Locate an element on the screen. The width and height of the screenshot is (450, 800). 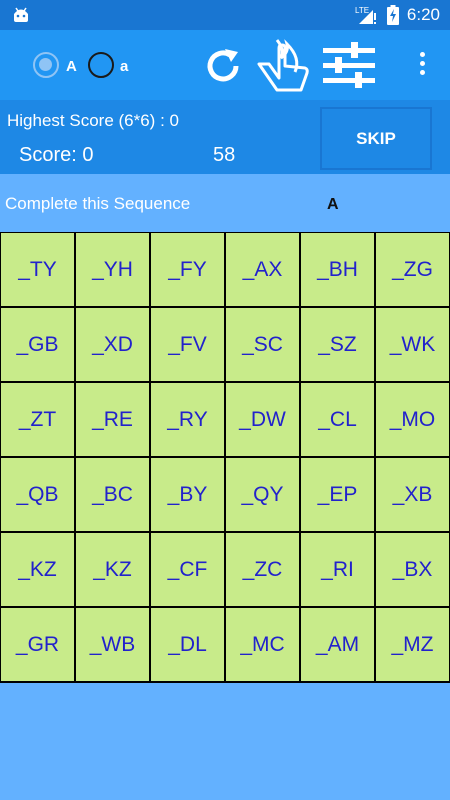
countdown-timer: 58 is located at coordinates (224, 155).